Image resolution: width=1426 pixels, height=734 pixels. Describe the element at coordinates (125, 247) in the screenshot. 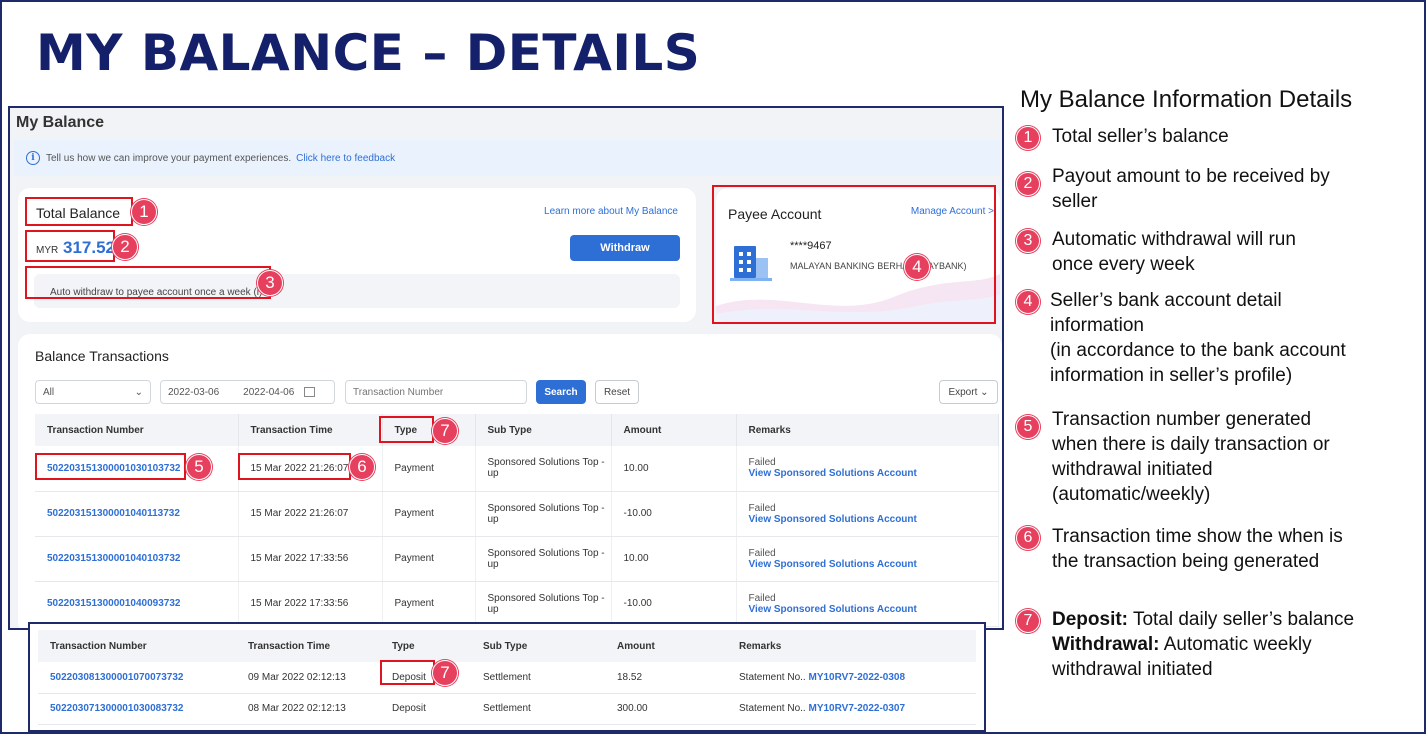

I see `marker-2: 2` at that location.